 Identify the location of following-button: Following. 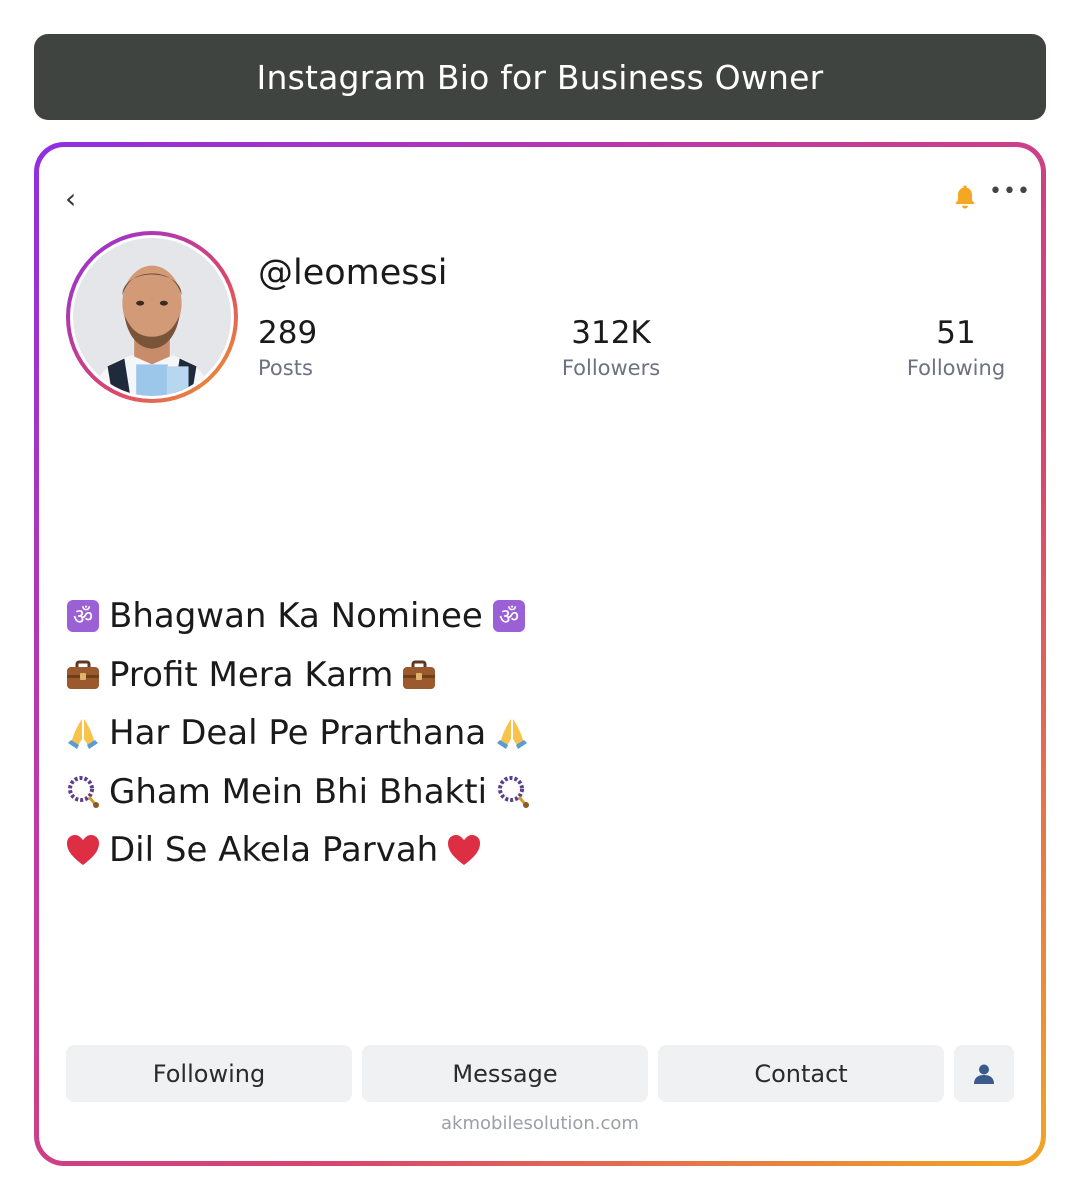
(209, 1073).